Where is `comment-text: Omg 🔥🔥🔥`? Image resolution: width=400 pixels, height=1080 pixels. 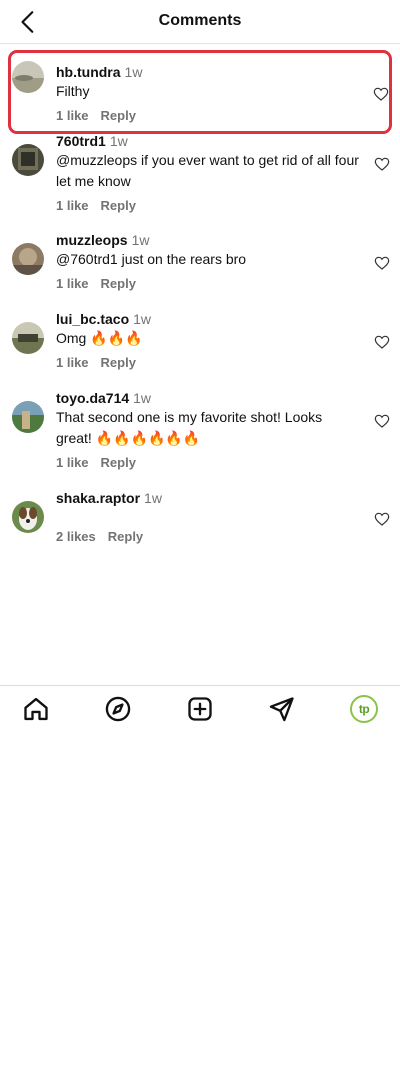
comment-text: Omg 🔥🔥🔥 is located at coordinates (99, 338).